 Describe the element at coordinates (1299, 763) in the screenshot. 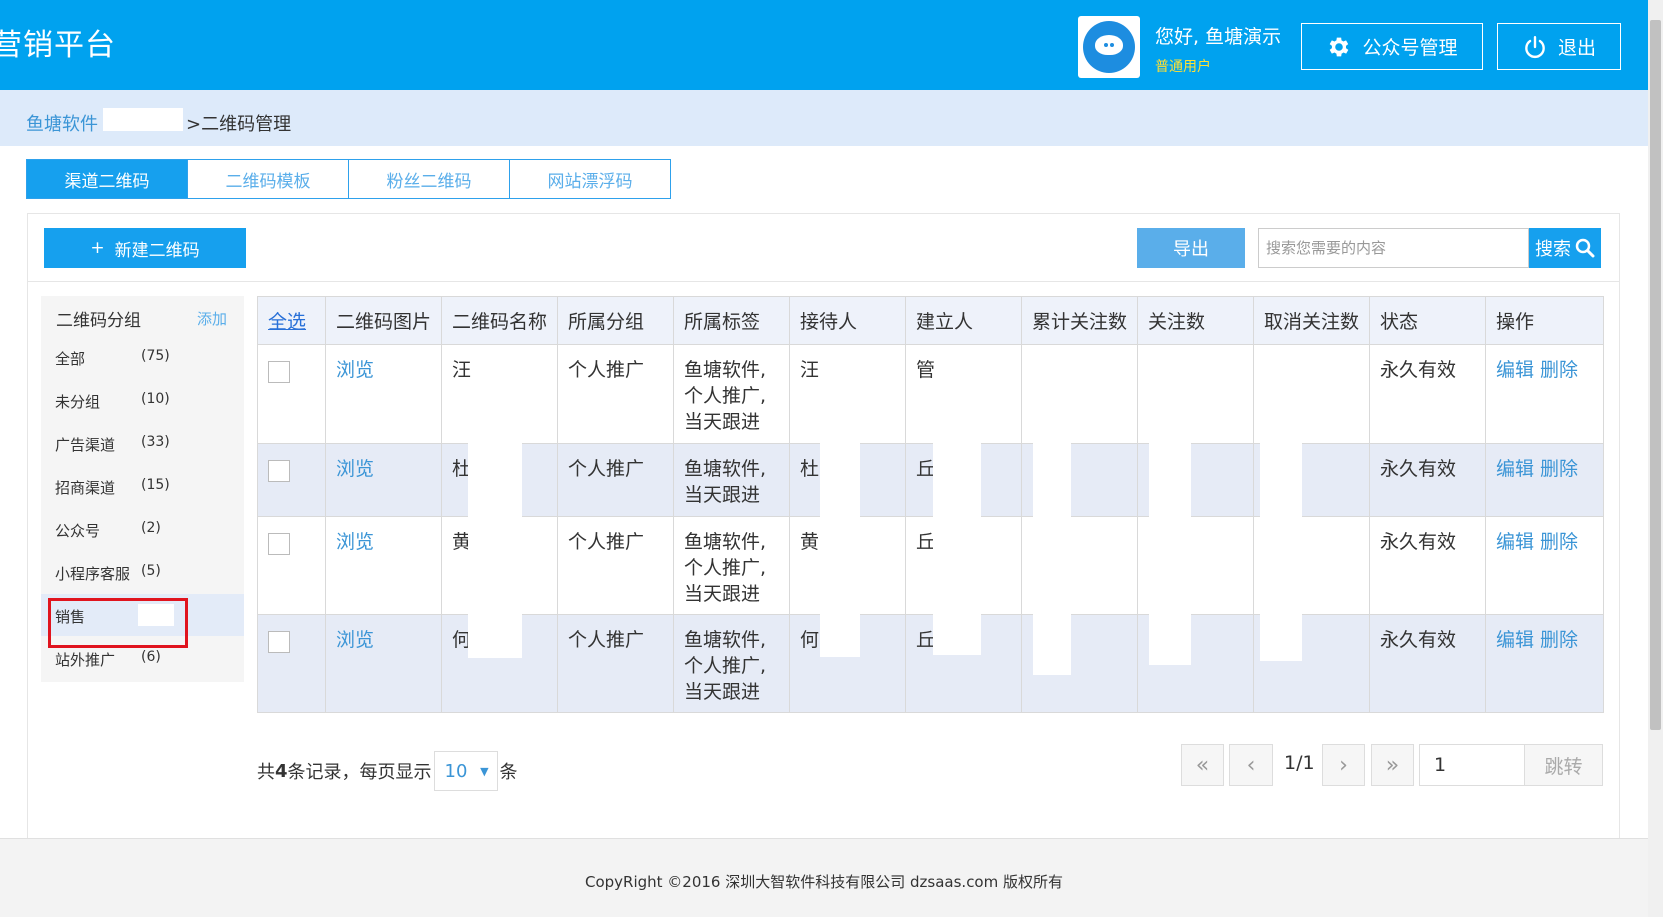

I see `page-indicator: 1/1` at that location.